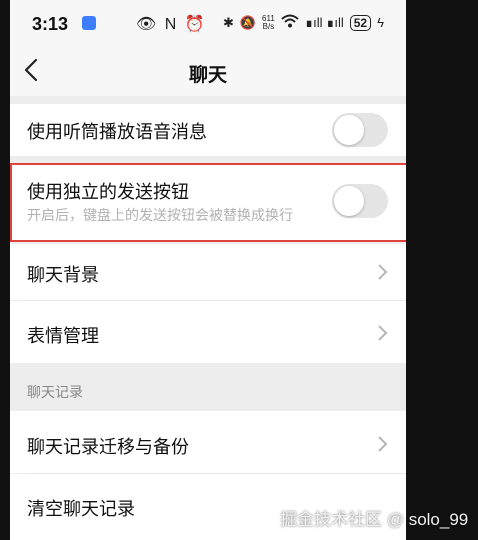 This screenshot has height=540, width=478. What do you see at coordinates (268, 26) in the screenshot?
I see `net-speed-unit: B/s` at bounding box center [268, 26].